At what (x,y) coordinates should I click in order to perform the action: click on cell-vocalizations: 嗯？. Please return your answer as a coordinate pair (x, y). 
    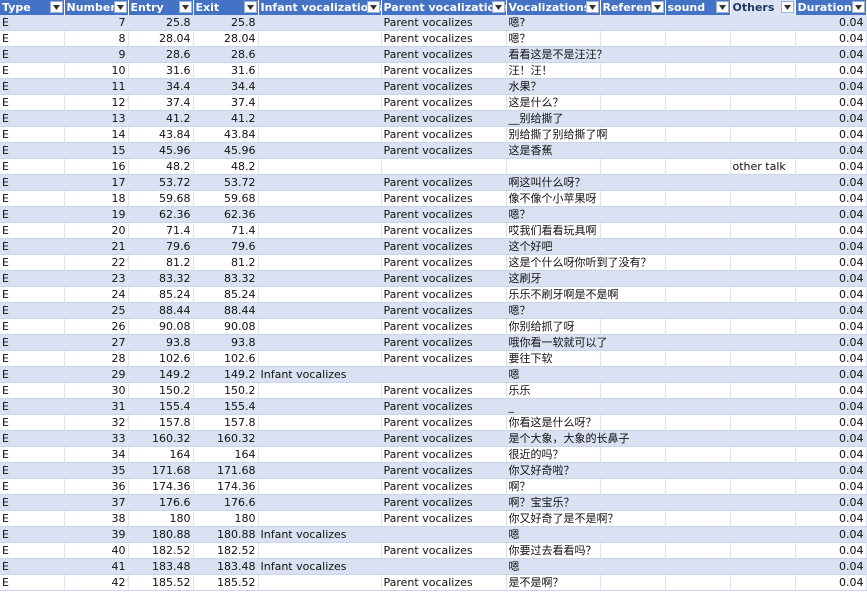
    Looking at the image, I should click on (553, 214).